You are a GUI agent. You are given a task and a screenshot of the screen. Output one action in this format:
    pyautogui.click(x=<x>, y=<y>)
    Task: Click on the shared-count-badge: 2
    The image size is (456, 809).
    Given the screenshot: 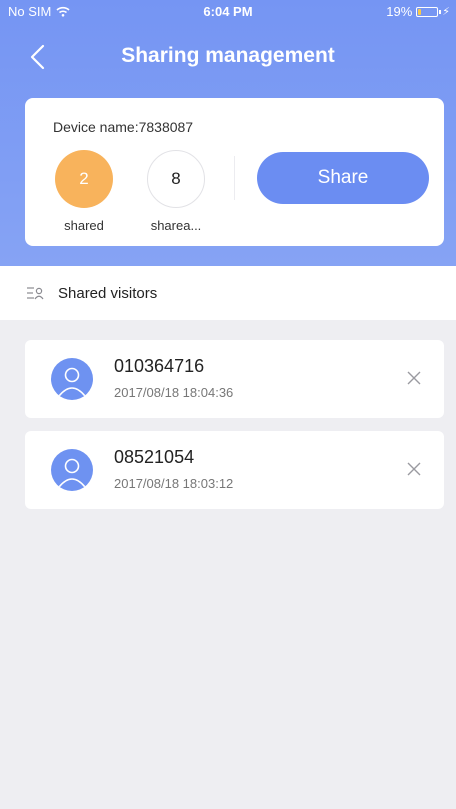 What is the action you would take?
    pyautogui.click(x=84, y=179)
    